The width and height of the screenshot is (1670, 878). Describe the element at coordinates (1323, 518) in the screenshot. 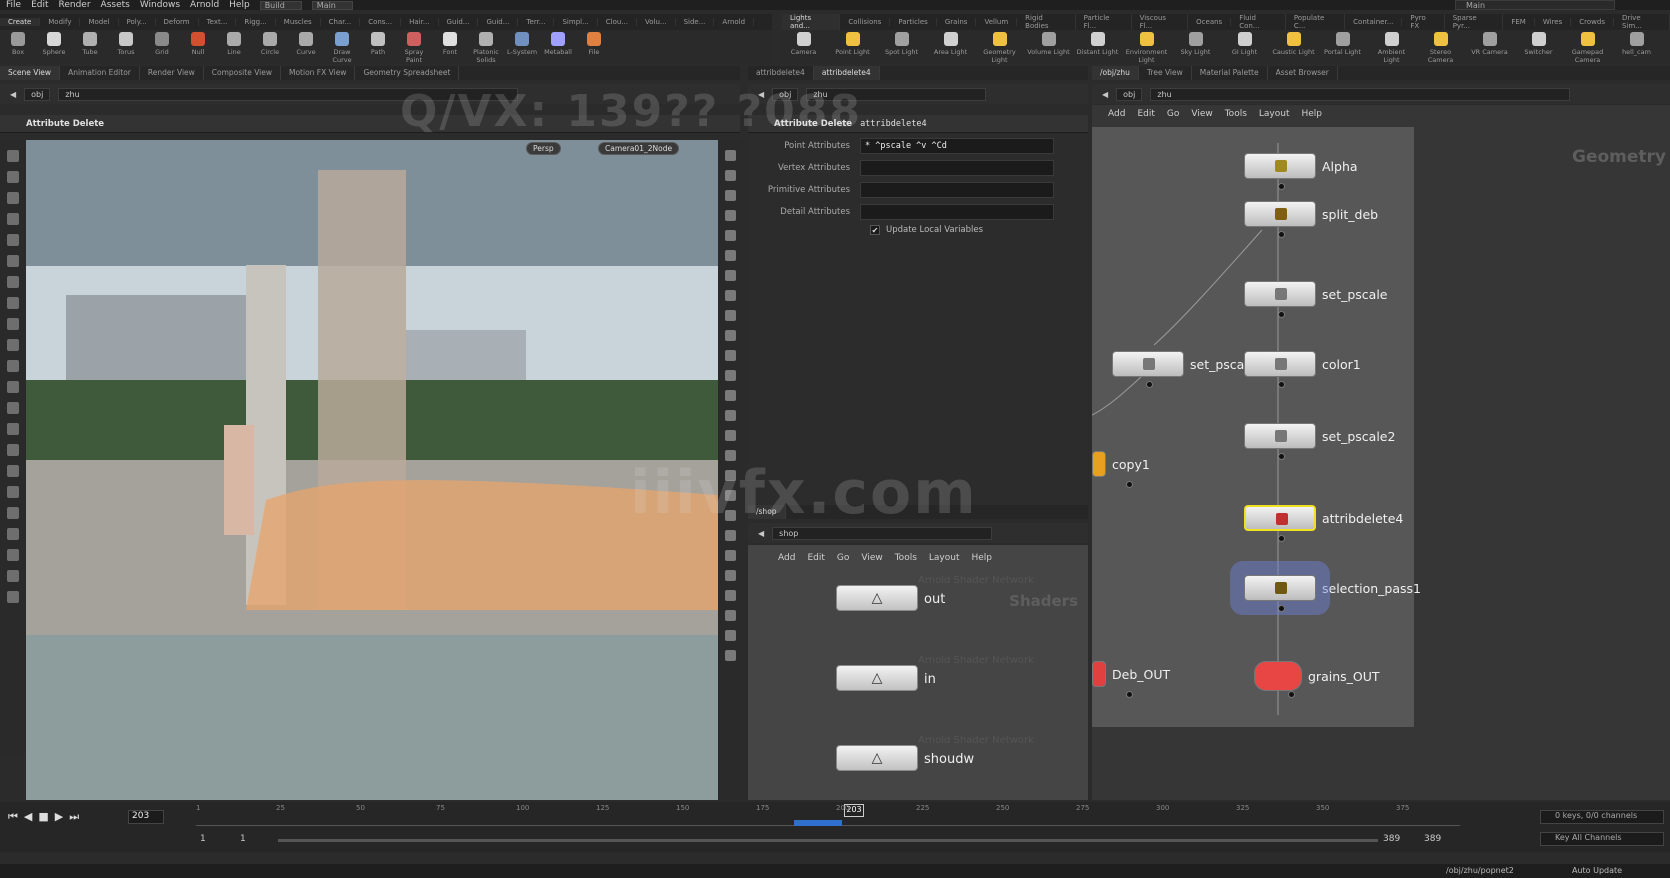

I see `node-attribdelete4: attribdelete4` at that location.